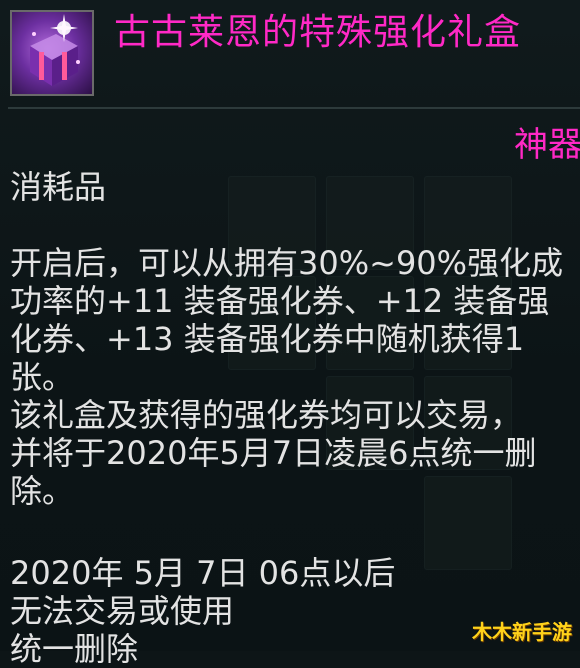 This screenshot has height=668, width=580. Describe the element at coordinates (273, 453) in the screenshot. I see `description-line: 并将于2020年5月7日凌晨6点统一删` at that location.